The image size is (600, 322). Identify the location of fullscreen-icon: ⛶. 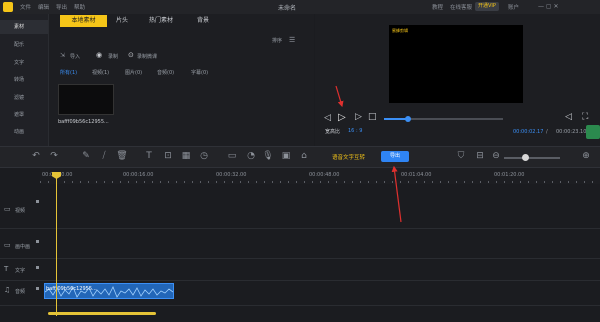
(585, 117).